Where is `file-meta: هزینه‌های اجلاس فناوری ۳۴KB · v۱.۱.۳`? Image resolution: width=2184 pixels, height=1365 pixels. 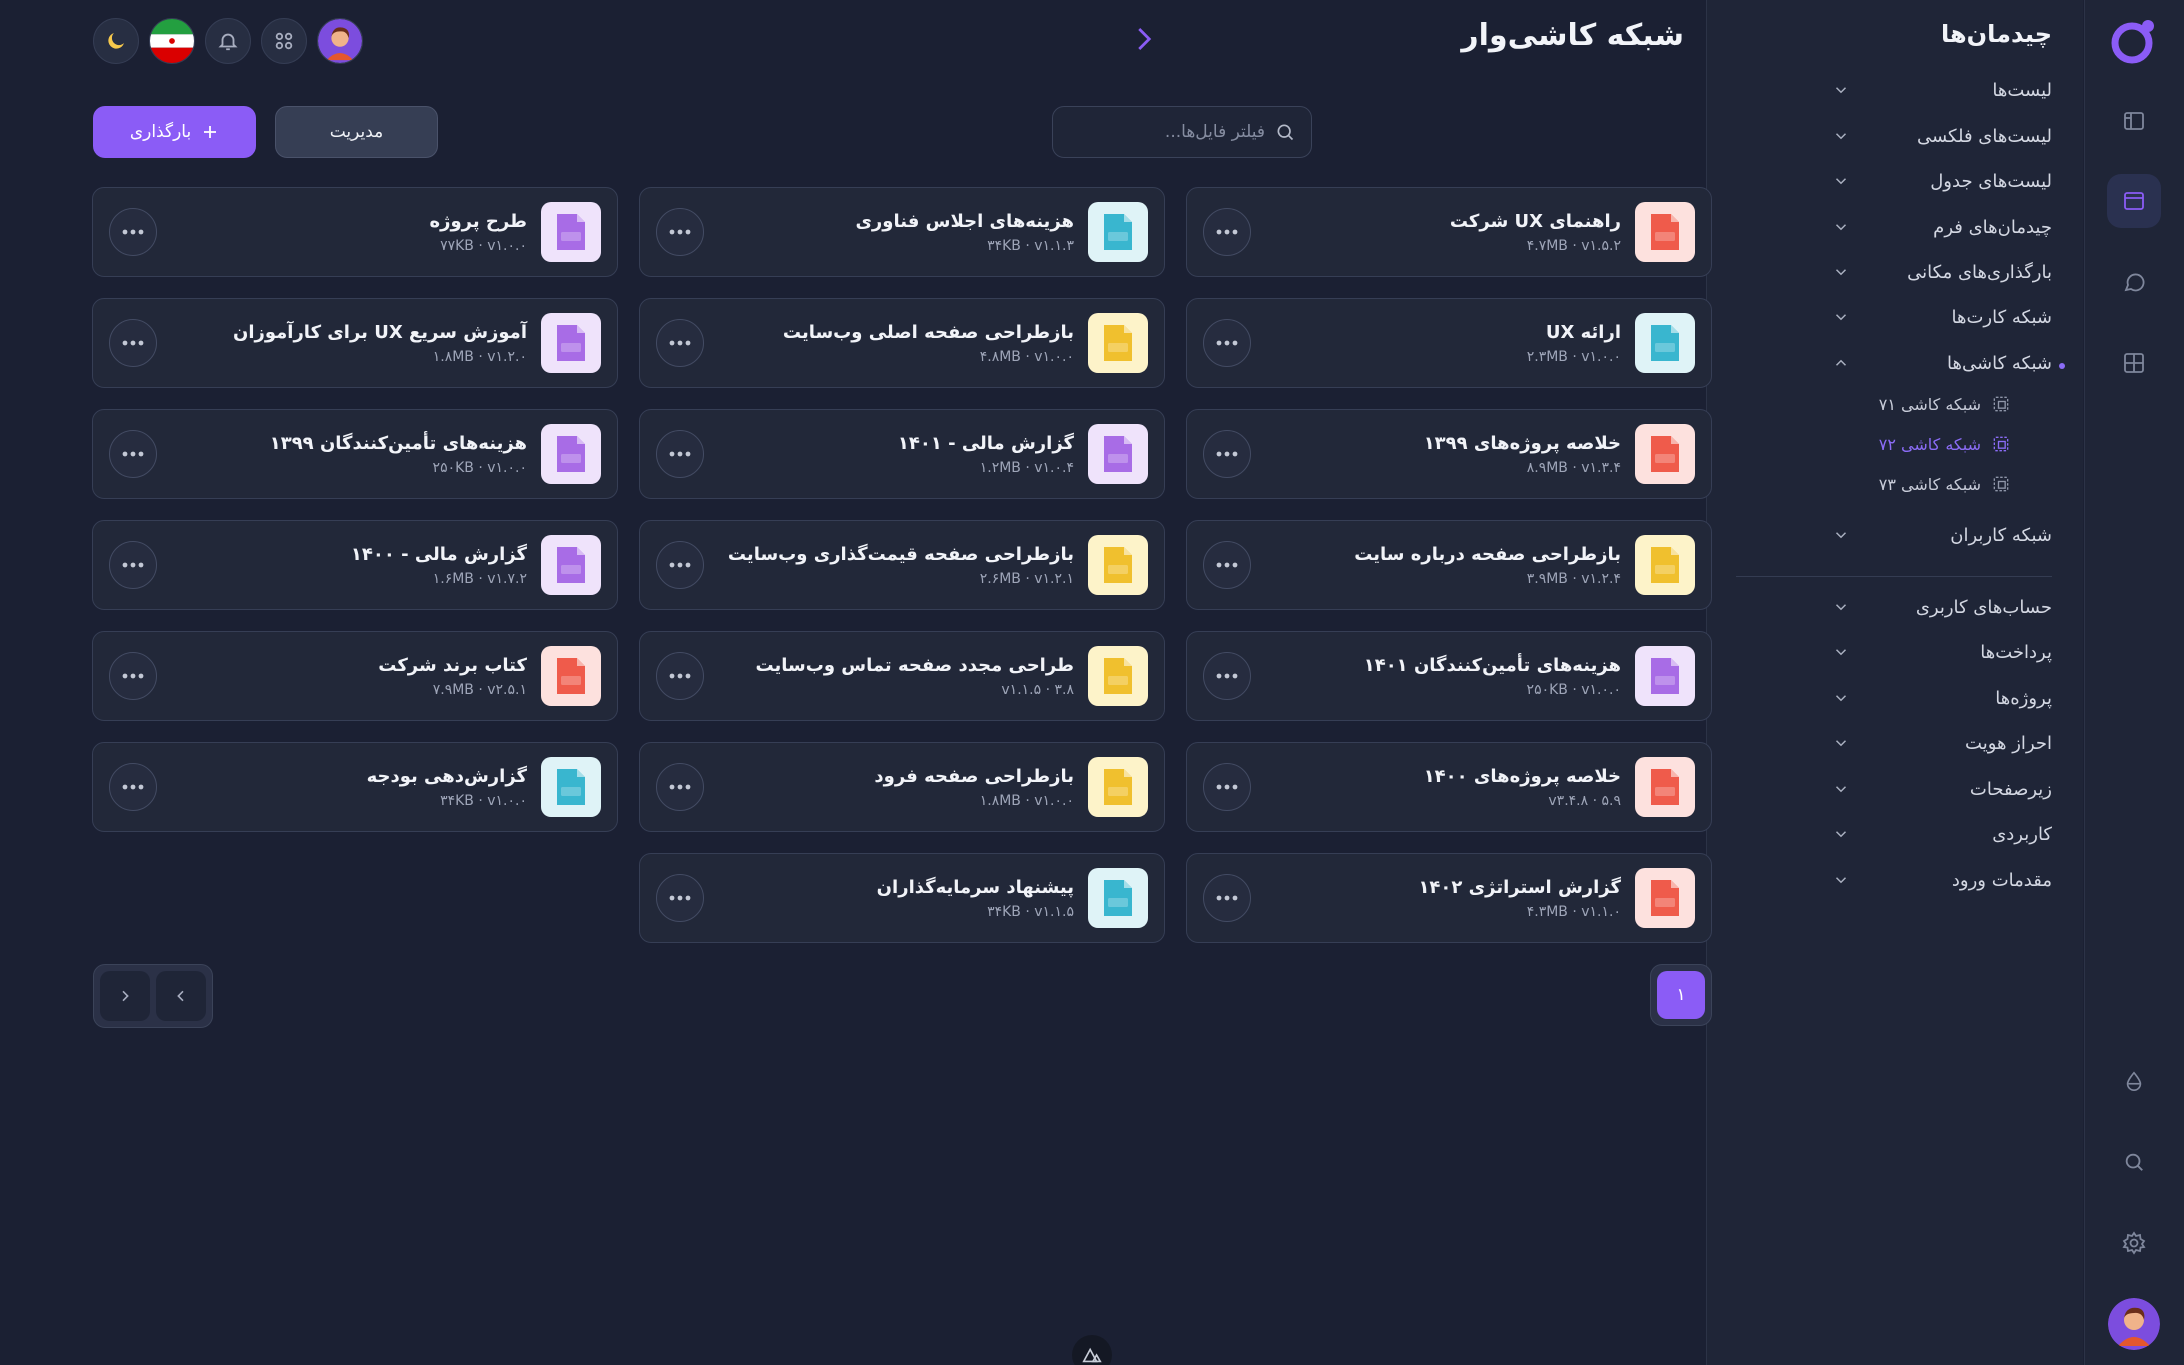 file-meta: هزینه‌های اجلاس فناوری ۳۴KB · v۱.۱.۳ is located at coordinates (896, 232).